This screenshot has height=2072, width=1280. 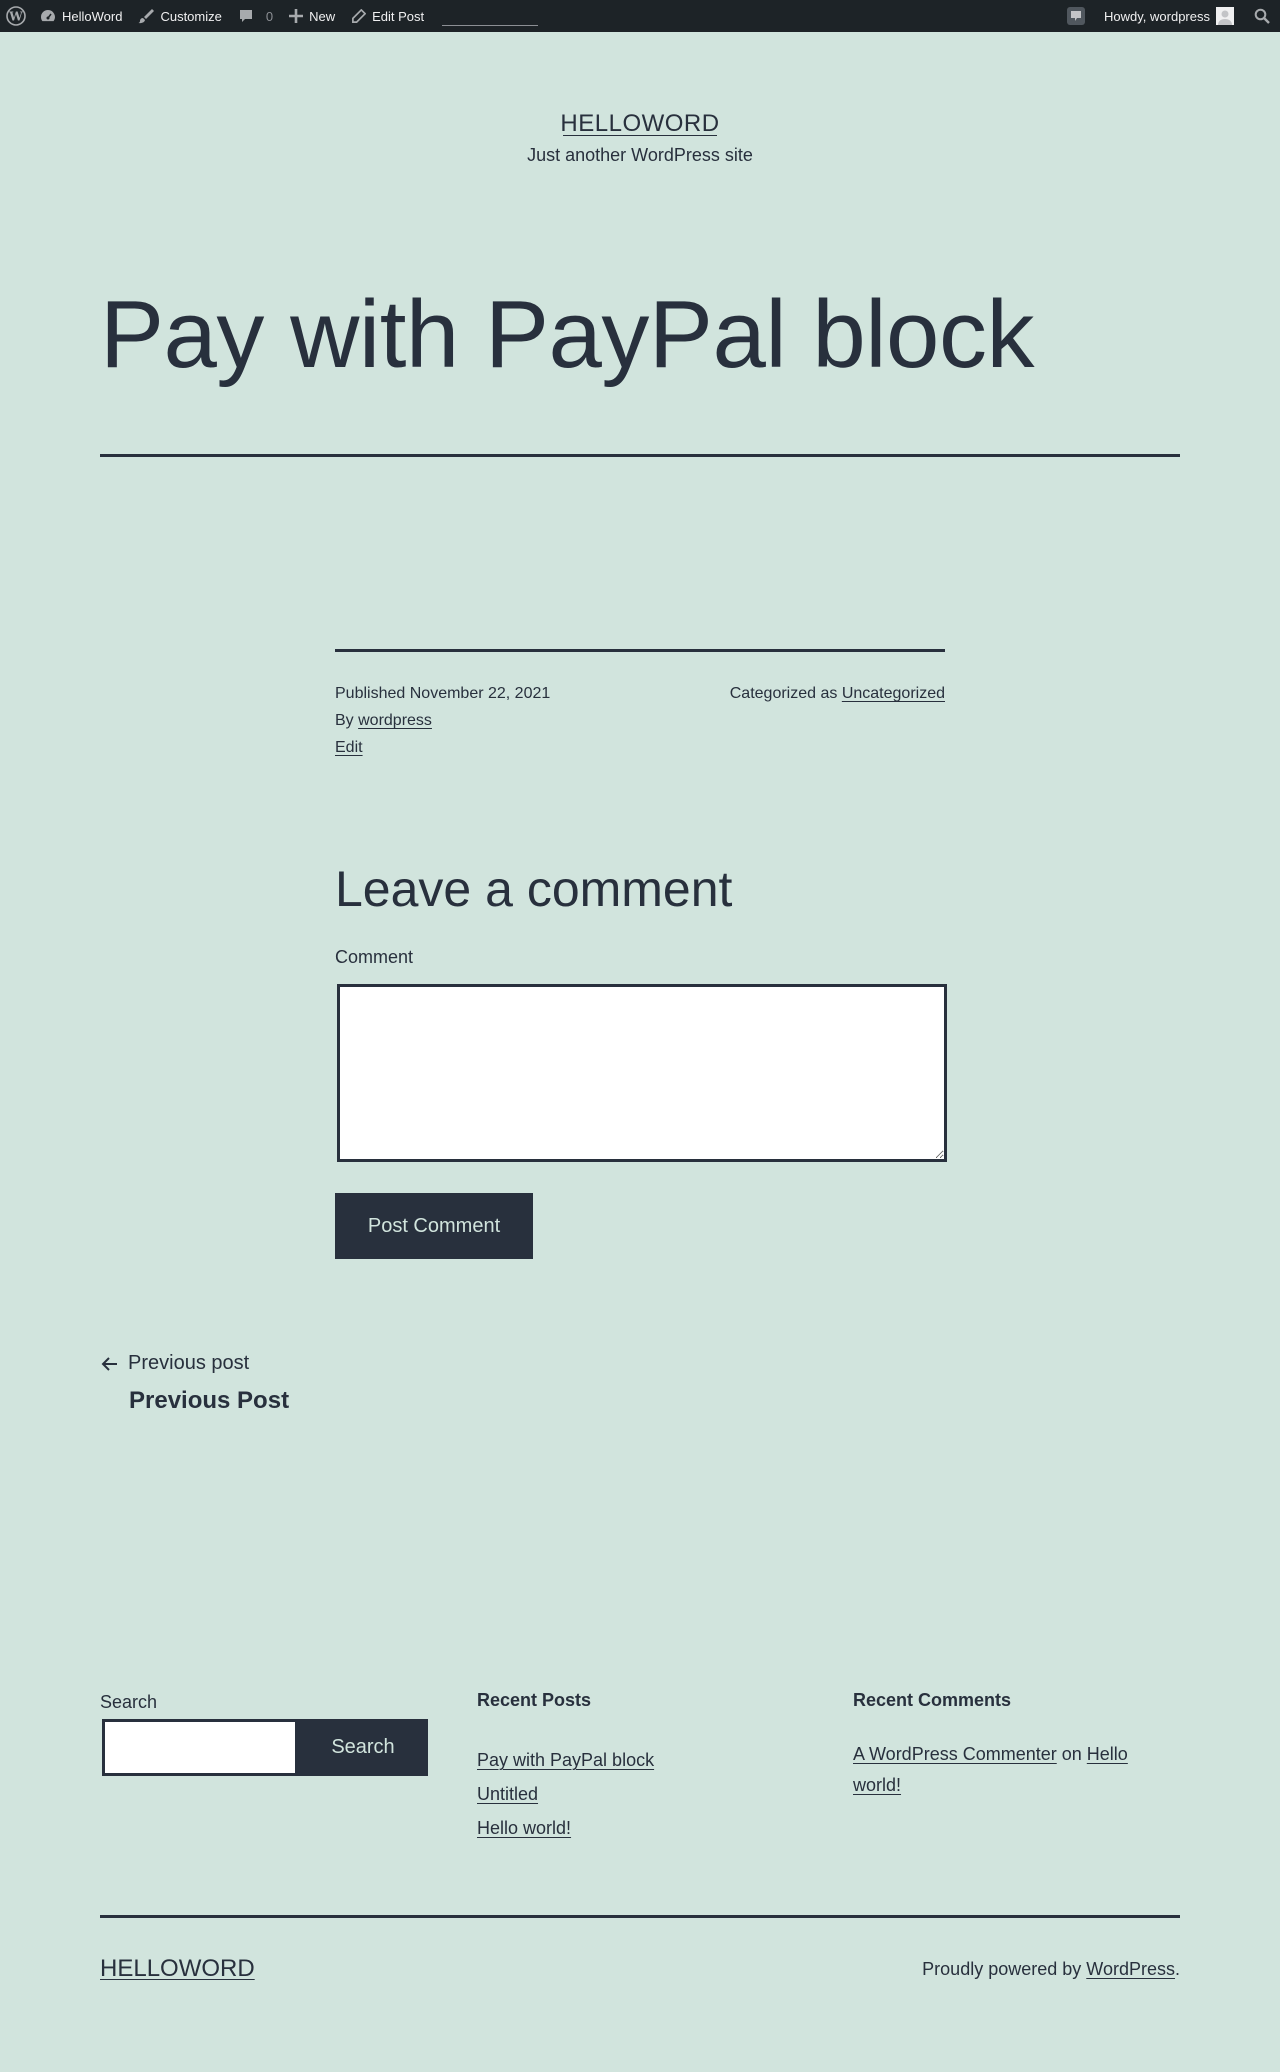 I want to click on admin-bar-left: W HelloWord Customize 0 New Edit Post, so click(x=269, y=16).